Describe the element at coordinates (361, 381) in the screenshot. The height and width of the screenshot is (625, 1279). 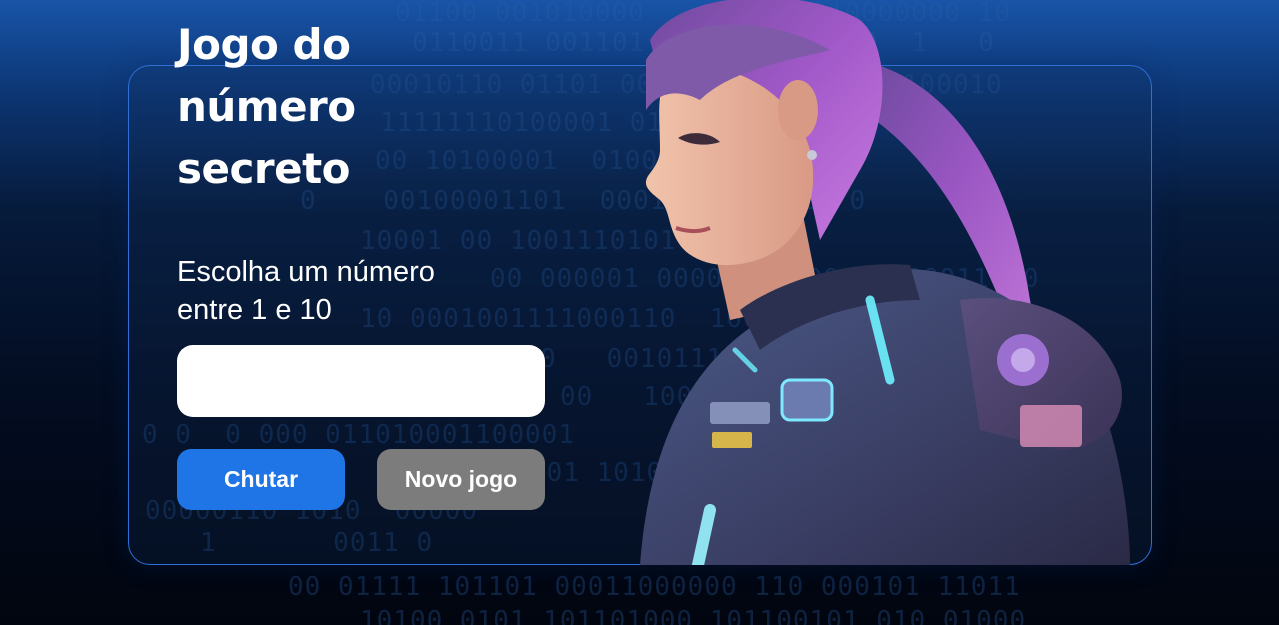
I see `guess-input` at that location.